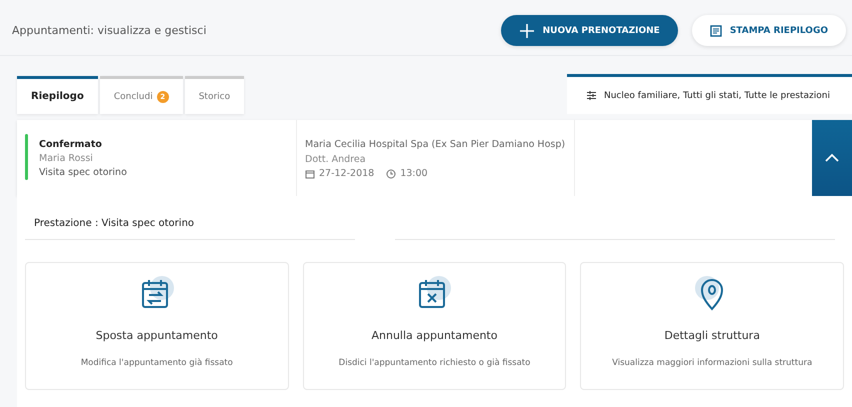 This screenshot has width=852, height=407. I want to click on chevron-up-icon, so click(832, 158).